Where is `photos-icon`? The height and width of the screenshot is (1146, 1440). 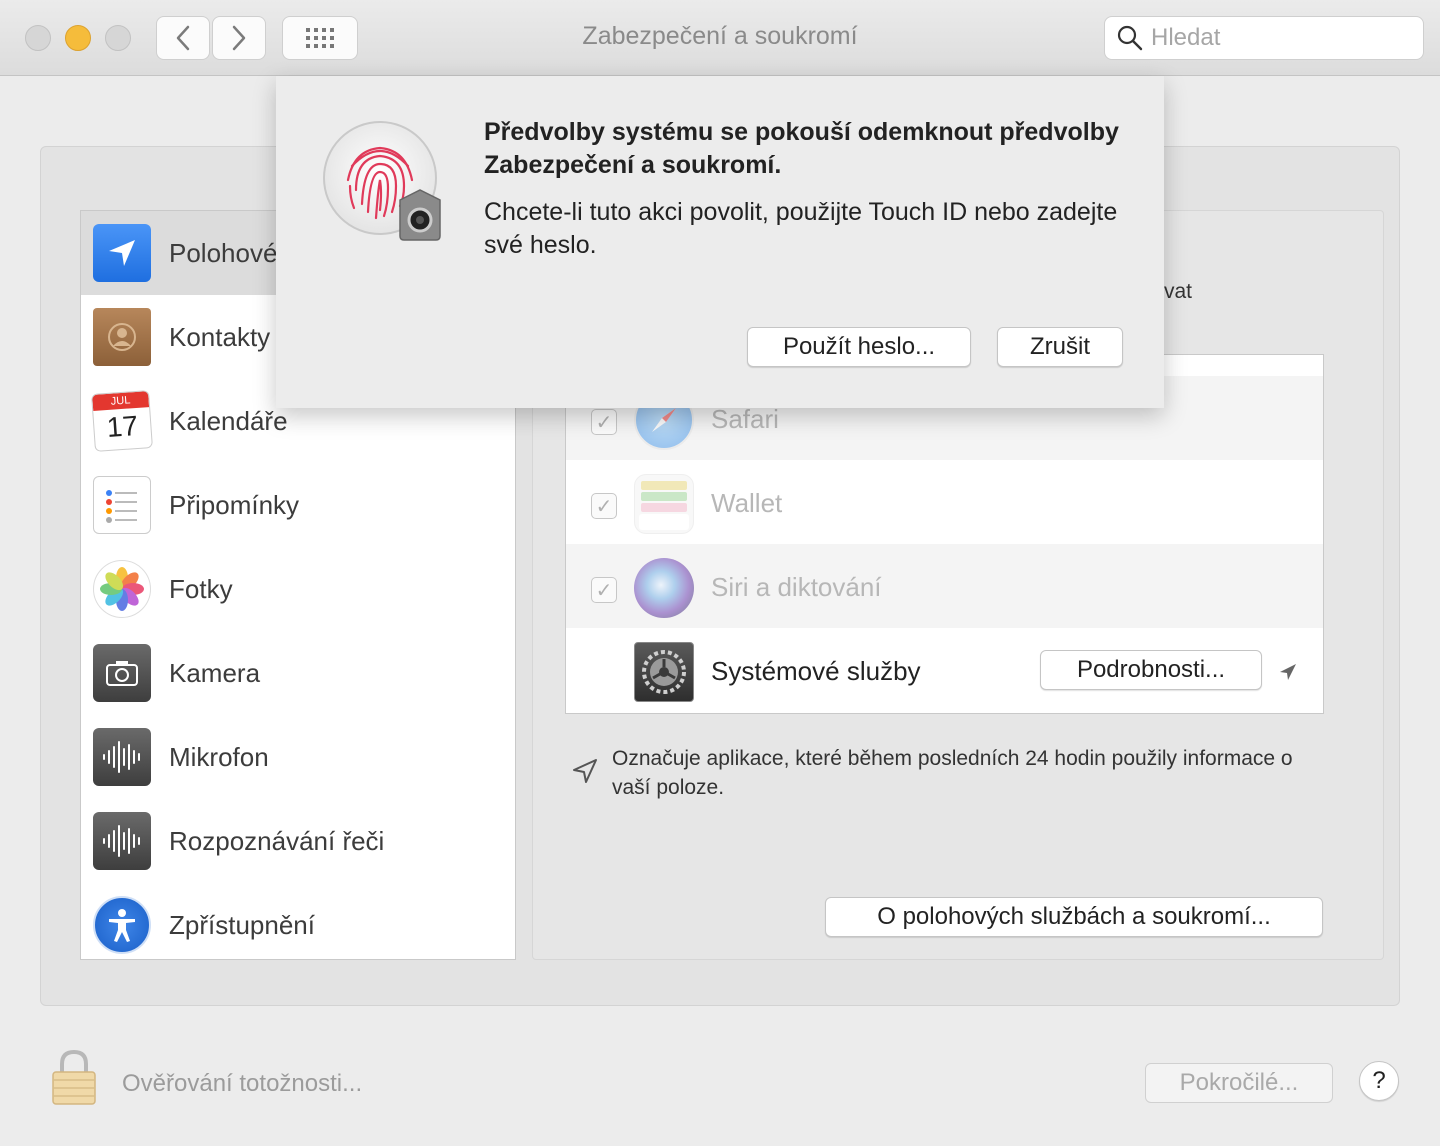 photos-icon is located at coordinates (122, 589).